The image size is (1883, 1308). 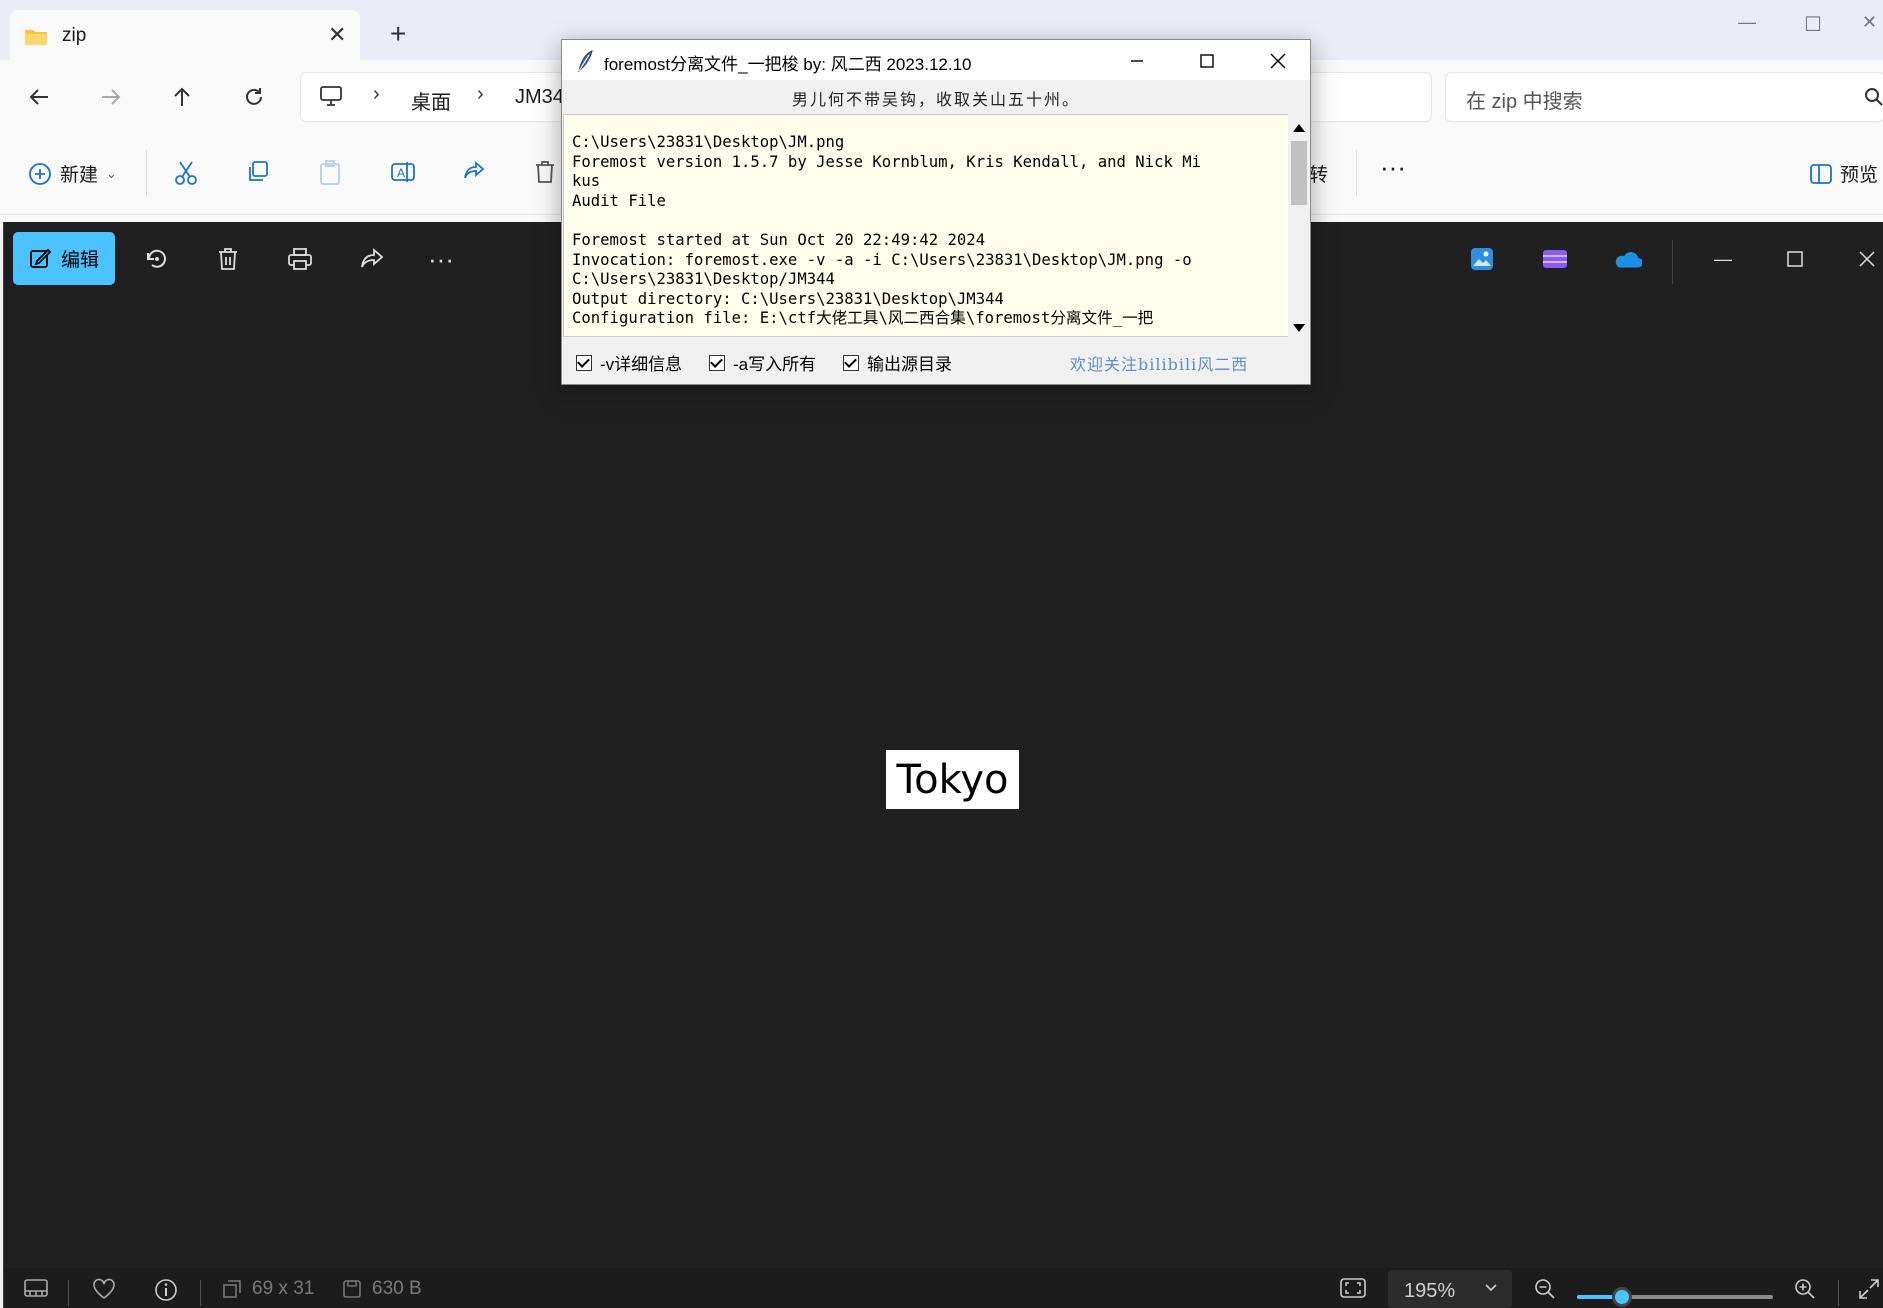 What do you see at coordinates (40, 173) in the screenshot?
I see `plus-circle-icon` at bounding box center [40, 173].